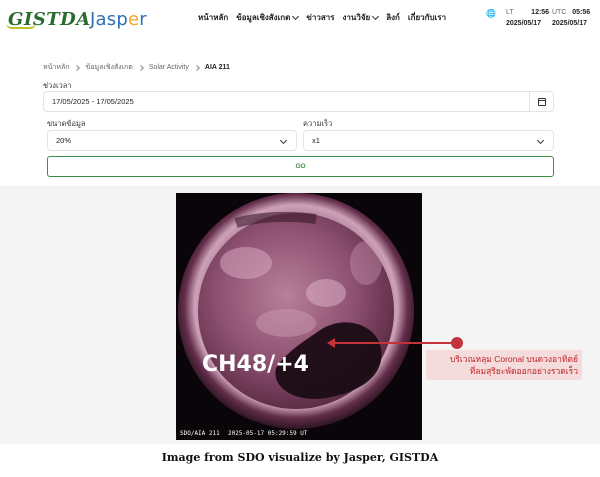  I want to click on nav-label: ลิงก์, so click(393, 17).